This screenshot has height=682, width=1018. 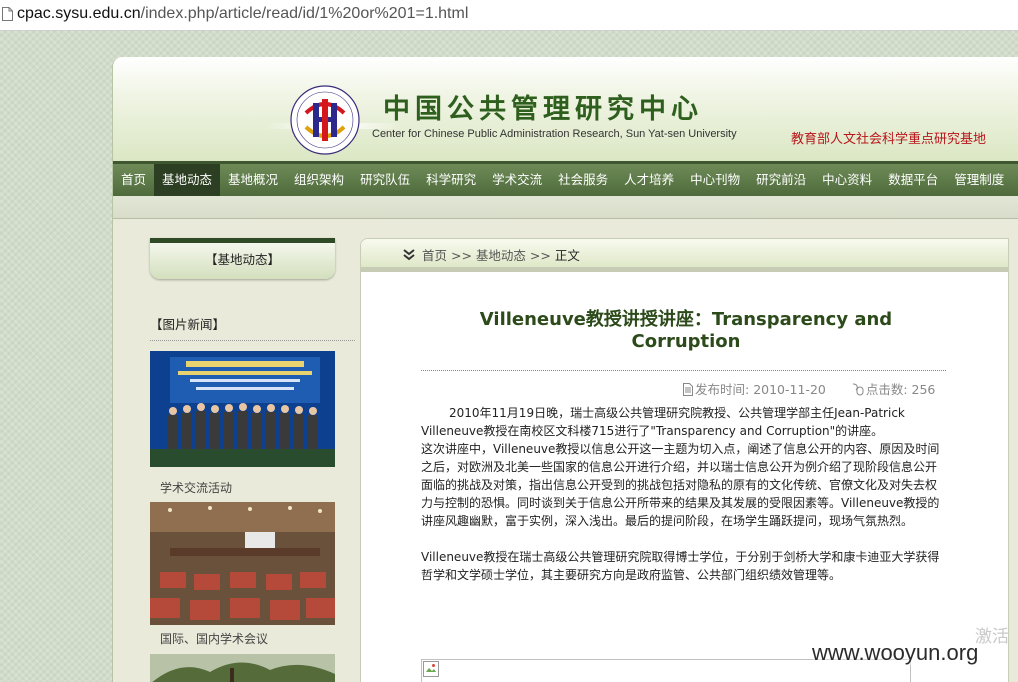 I want to click on nav-item-overview: 基地概况, so click(x=253, y=180).